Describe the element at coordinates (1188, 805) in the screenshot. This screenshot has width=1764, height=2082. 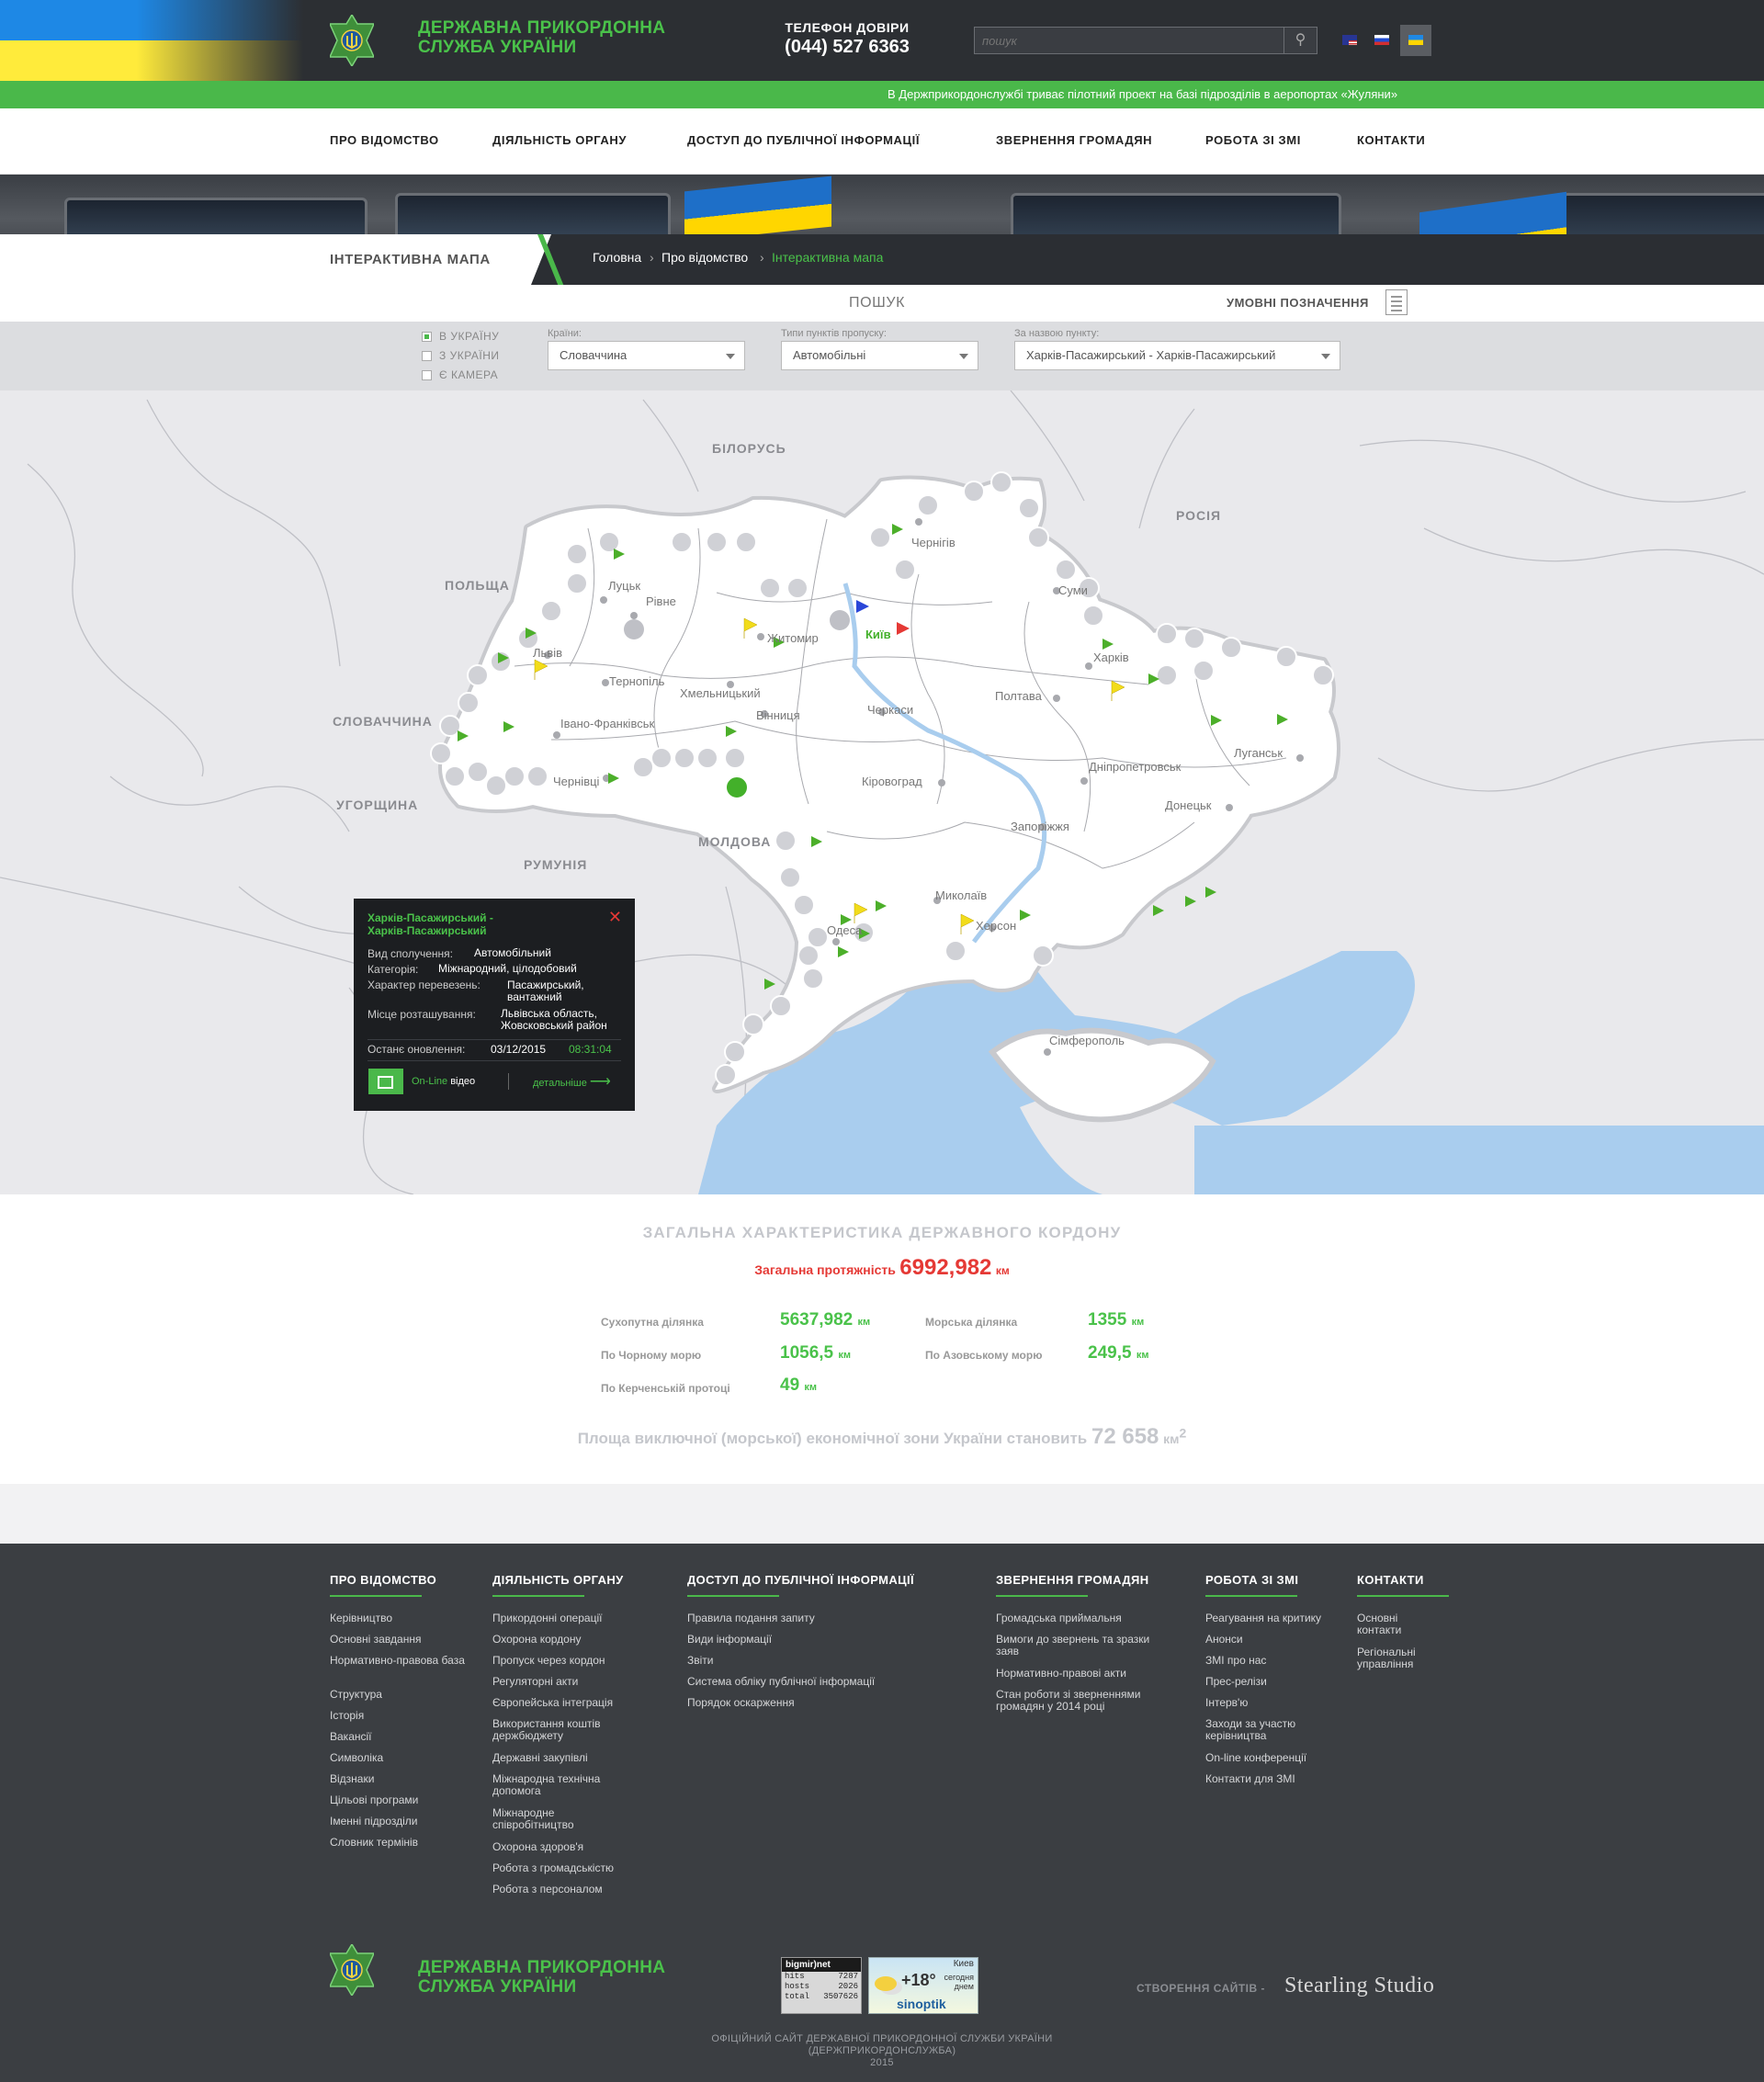
I see `city-label: Донецьк` at that location.